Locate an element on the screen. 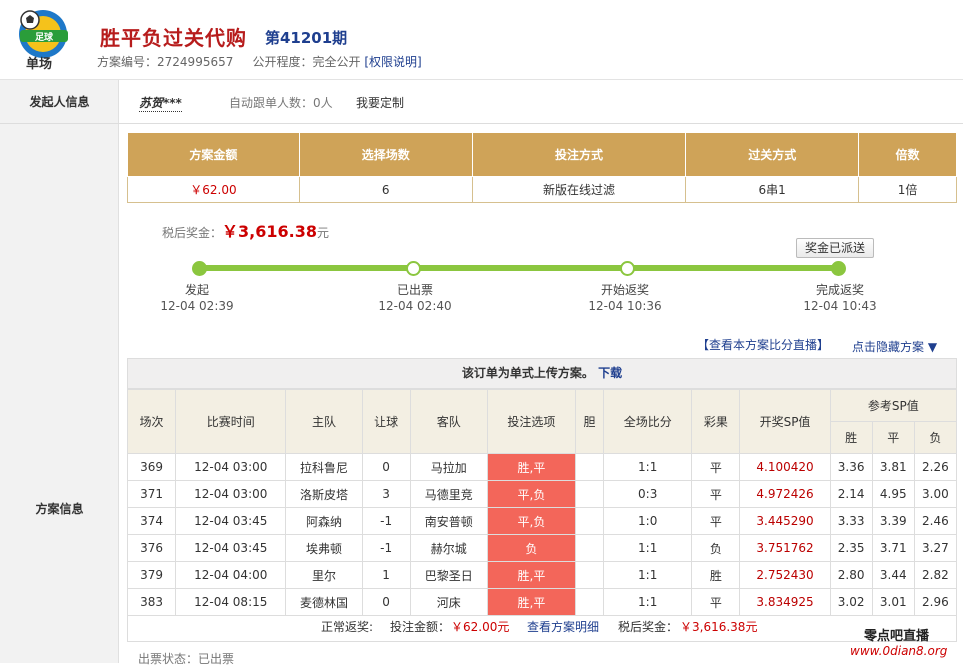 The image size is (963, 667). progress-step: 完成返奖 12-04 10:43 is located at coordinates (840, 298).